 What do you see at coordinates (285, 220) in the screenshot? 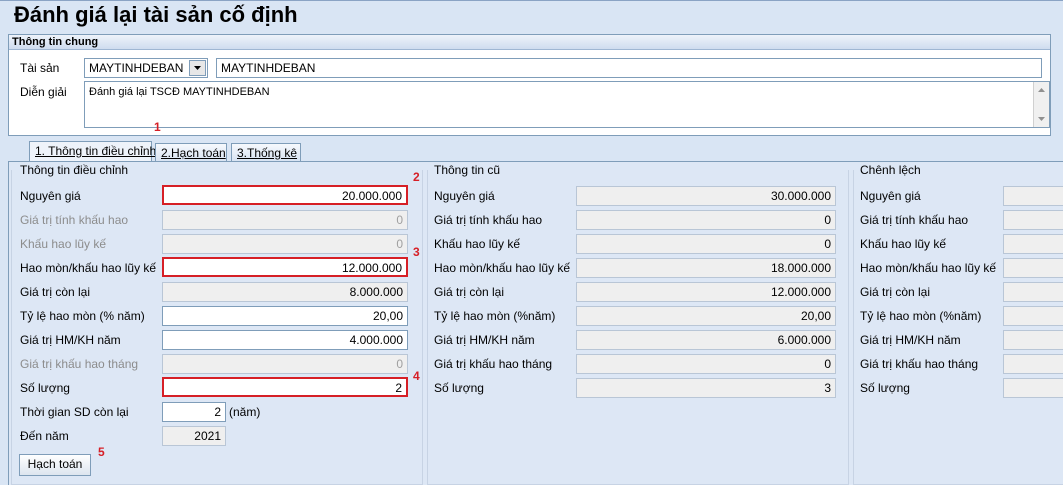
I see `adjust-depreciable-value-input: 0` at bounding box center [285, 220].